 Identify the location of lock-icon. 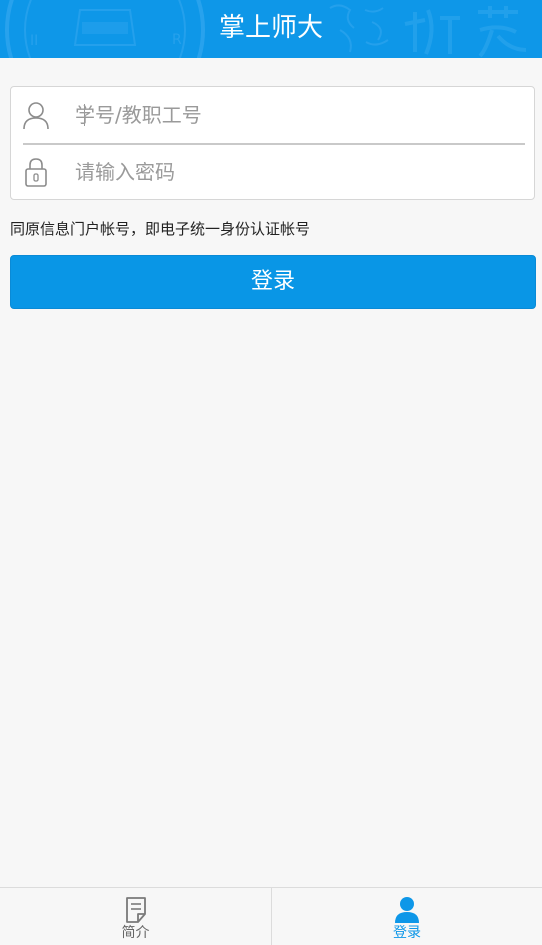
(36, 172).